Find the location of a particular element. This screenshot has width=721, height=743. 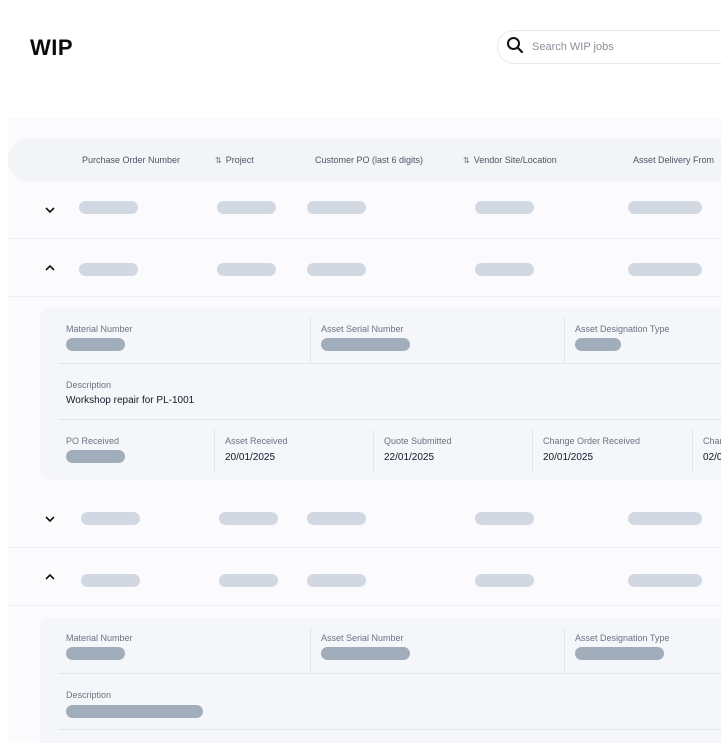

column-header-project: ⇅ Project is located at coordinates (234, 160).